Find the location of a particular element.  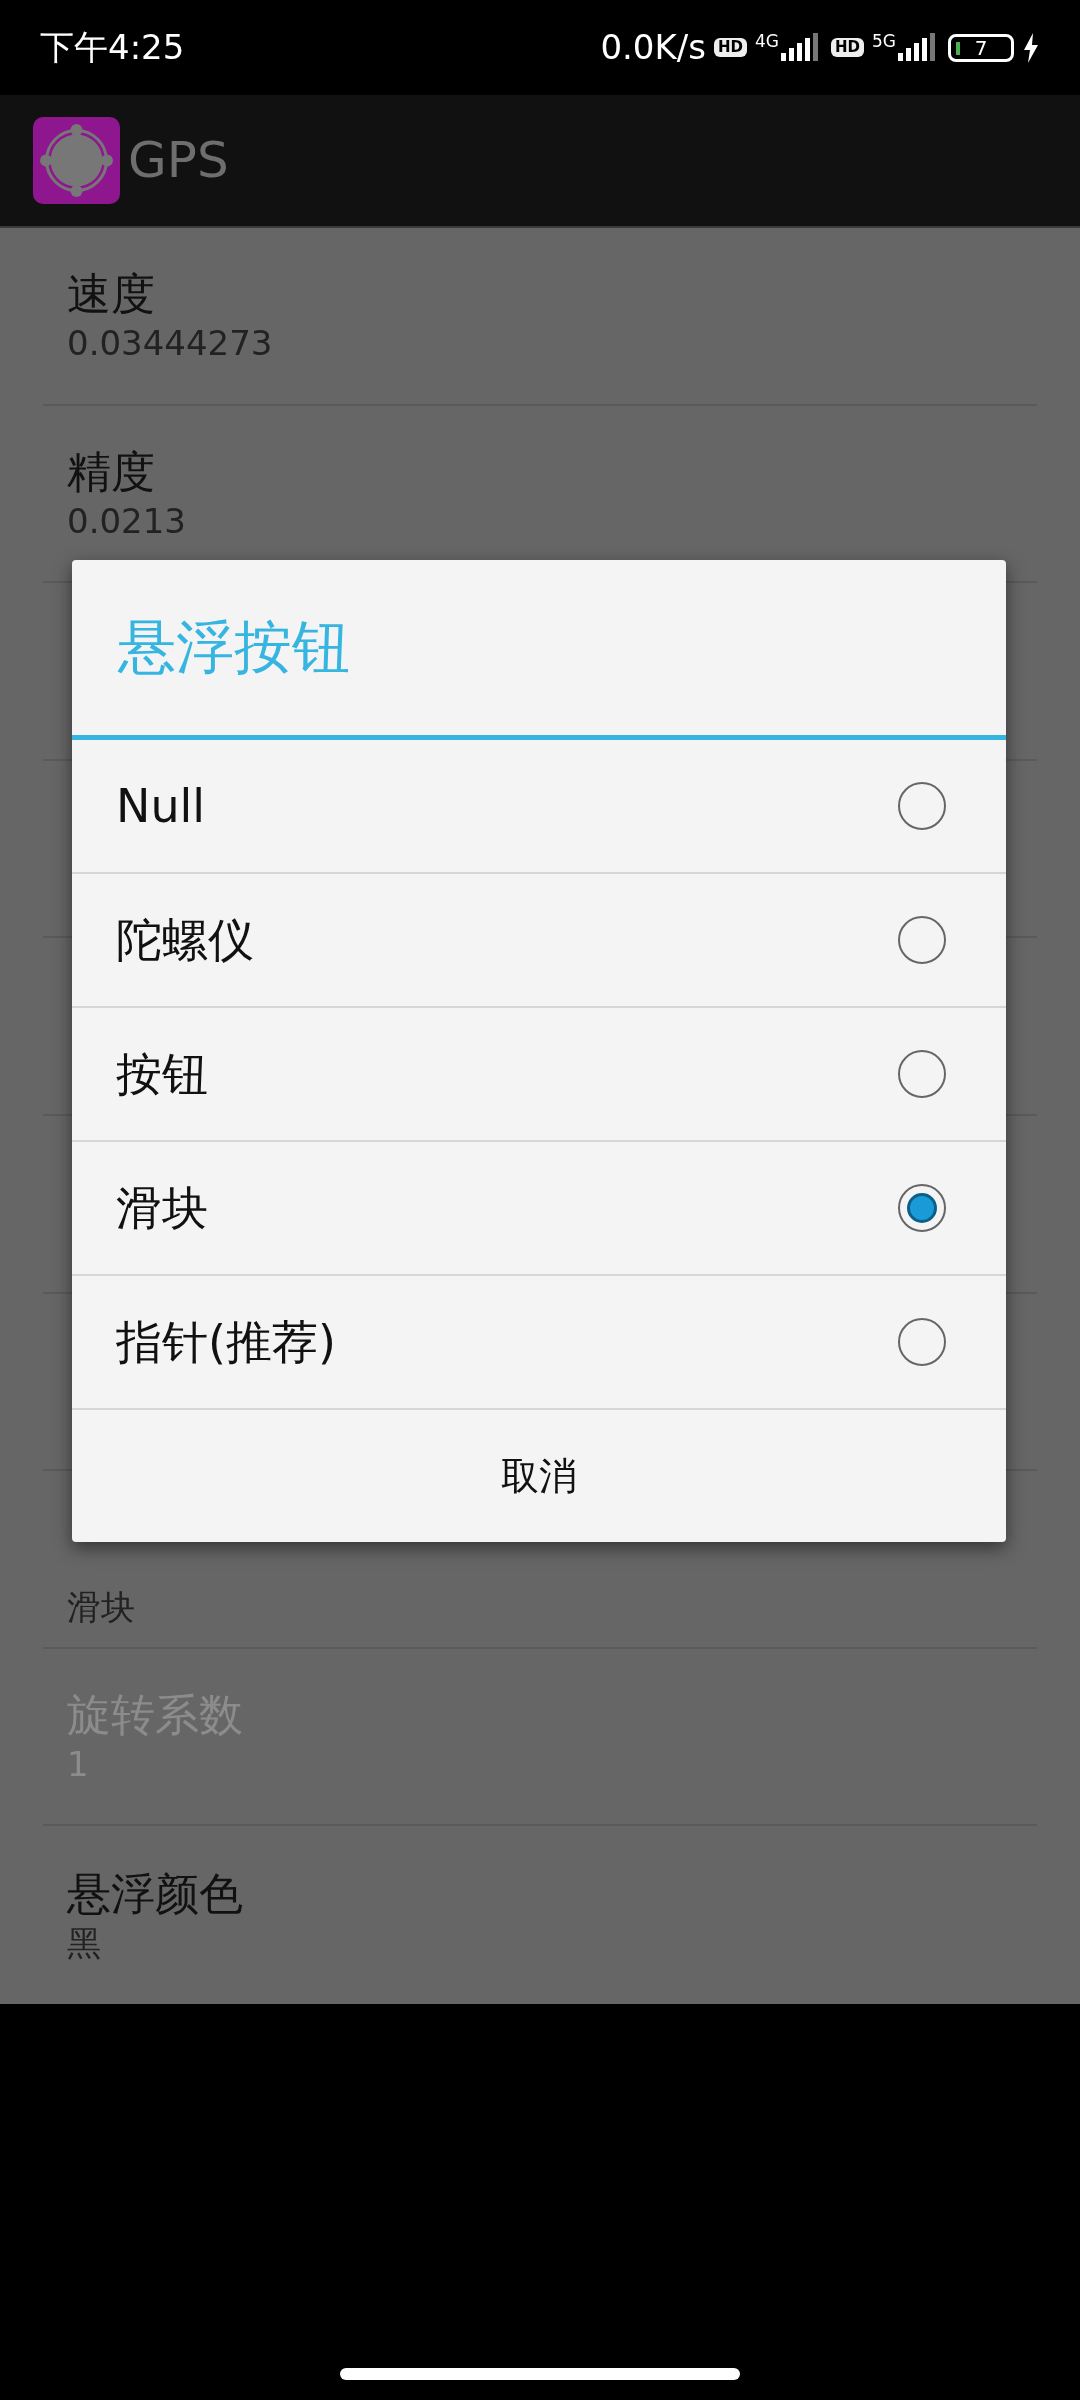

option-label: Null is located at coordinates (161, 806).